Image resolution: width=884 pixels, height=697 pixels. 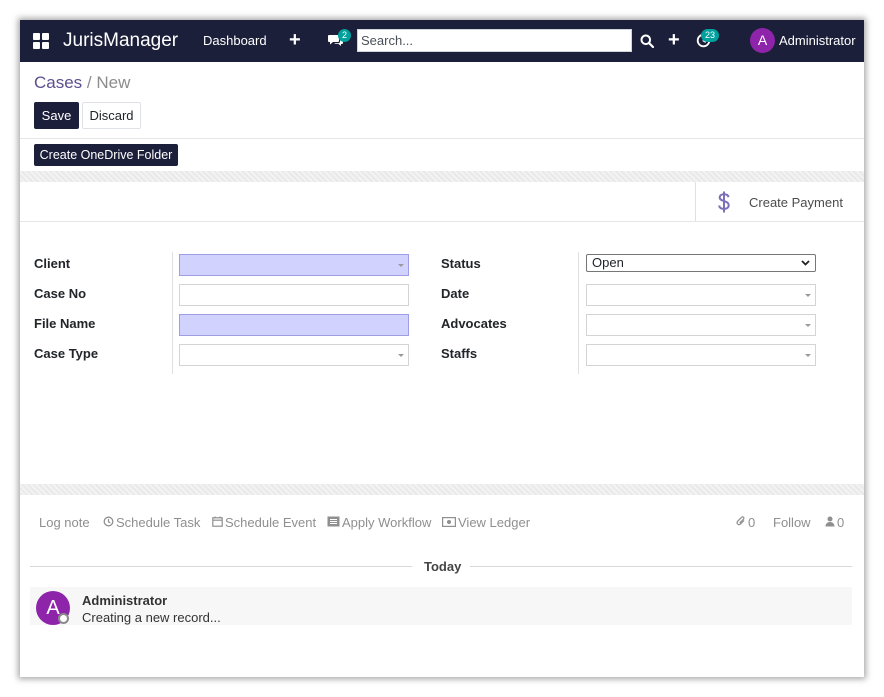 What do you see at coordinates (120, 41) in the screenshot?
I see `app-brand: JurisManager` at bounding box center [120, 41].